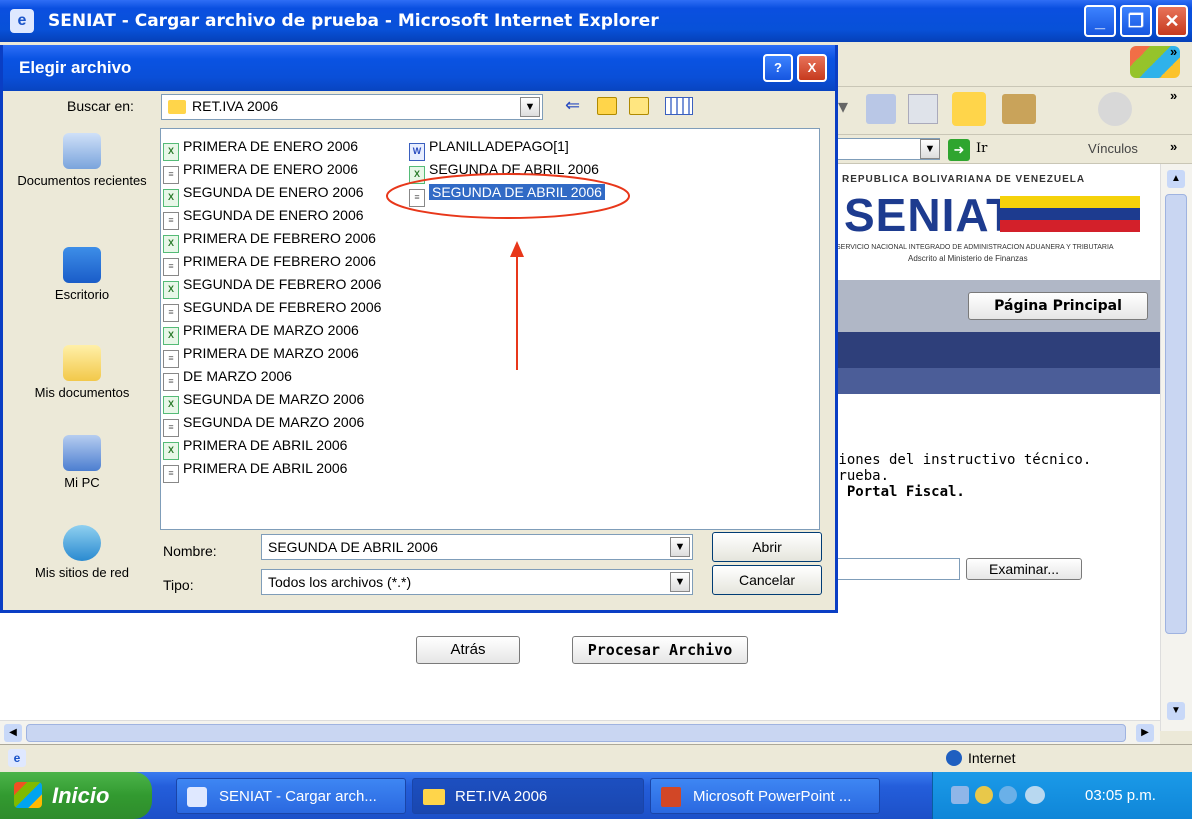 Image resolution: width=1192 pixels, height=819 pixels. What do you see at coordinates (283, 171) in the screenshot?
I see `file-item: ≡ PRIMERA DE ENERO 2006` at bounding box center [283, 171].